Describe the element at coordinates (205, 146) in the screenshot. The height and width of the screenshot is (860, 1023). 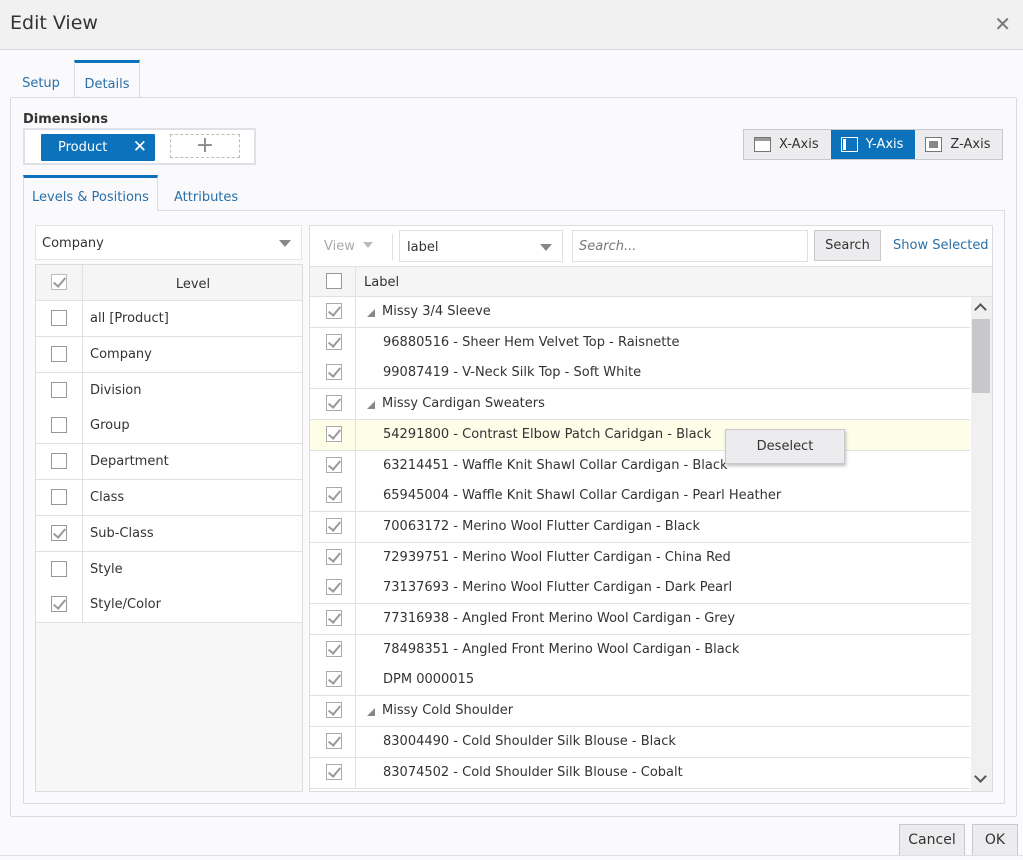
I see `add-dimension-button: +` at that location.